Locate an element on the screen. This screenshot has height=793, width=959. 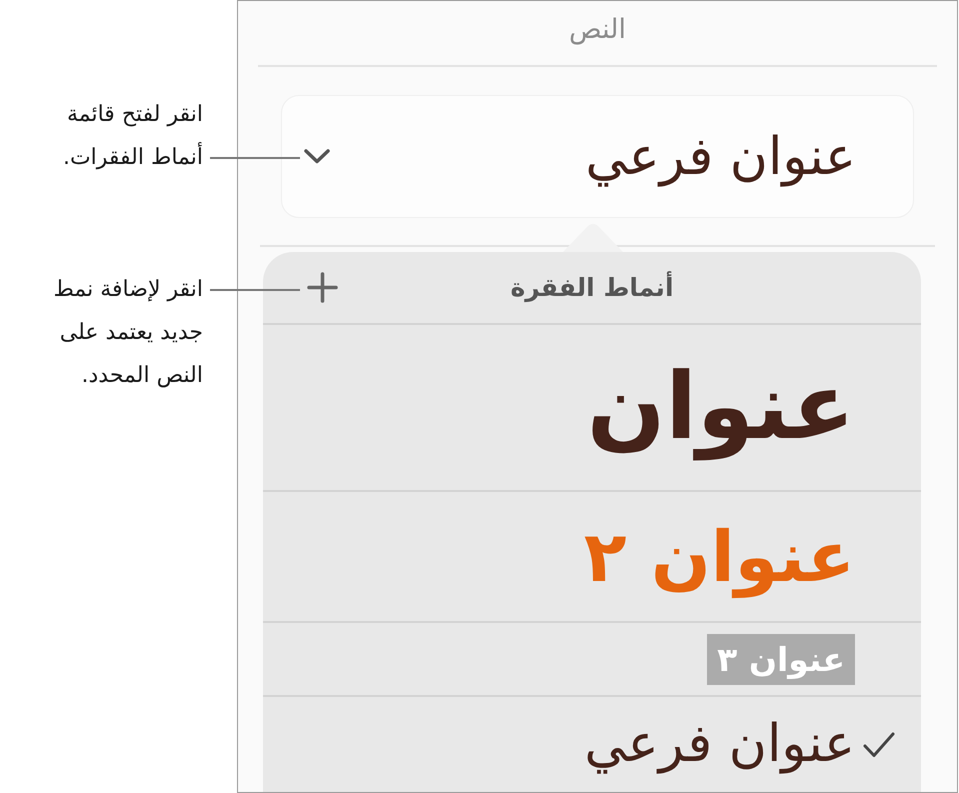
paragraph-style-option: عنوان فرعي is located at coordinates (592, 744).